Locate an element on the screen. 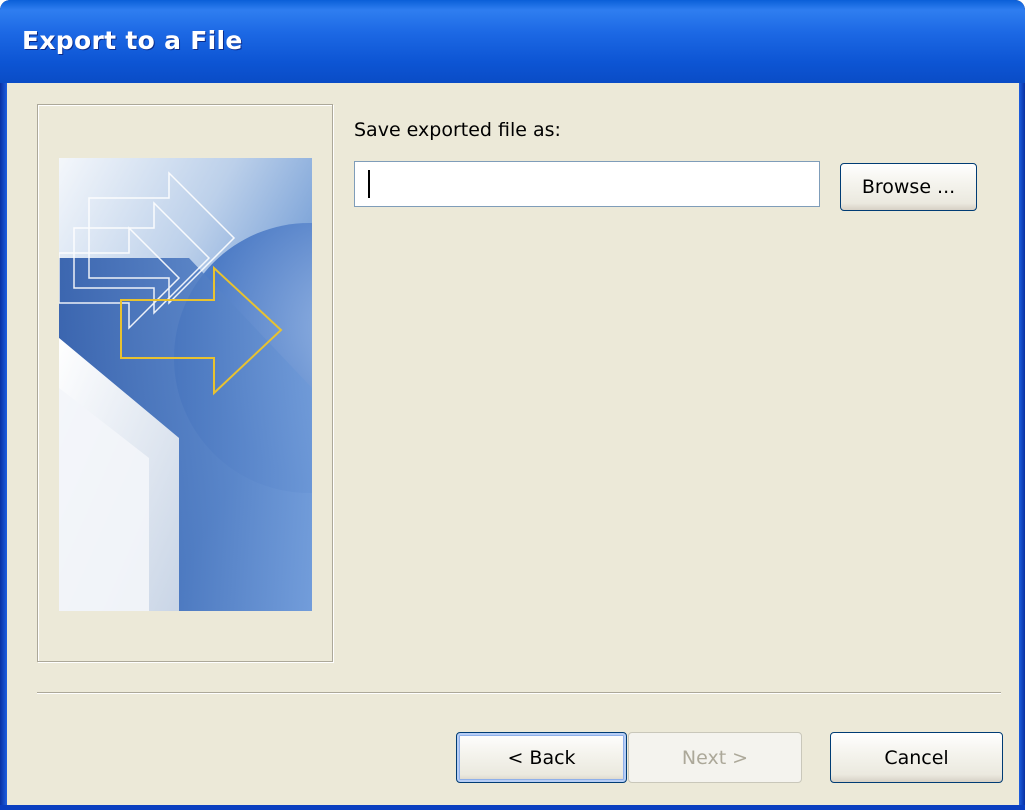 Image resolution: width=1025 pixels, height=810 pixels. window-frame-bottom is located at coordinates (512, 807).